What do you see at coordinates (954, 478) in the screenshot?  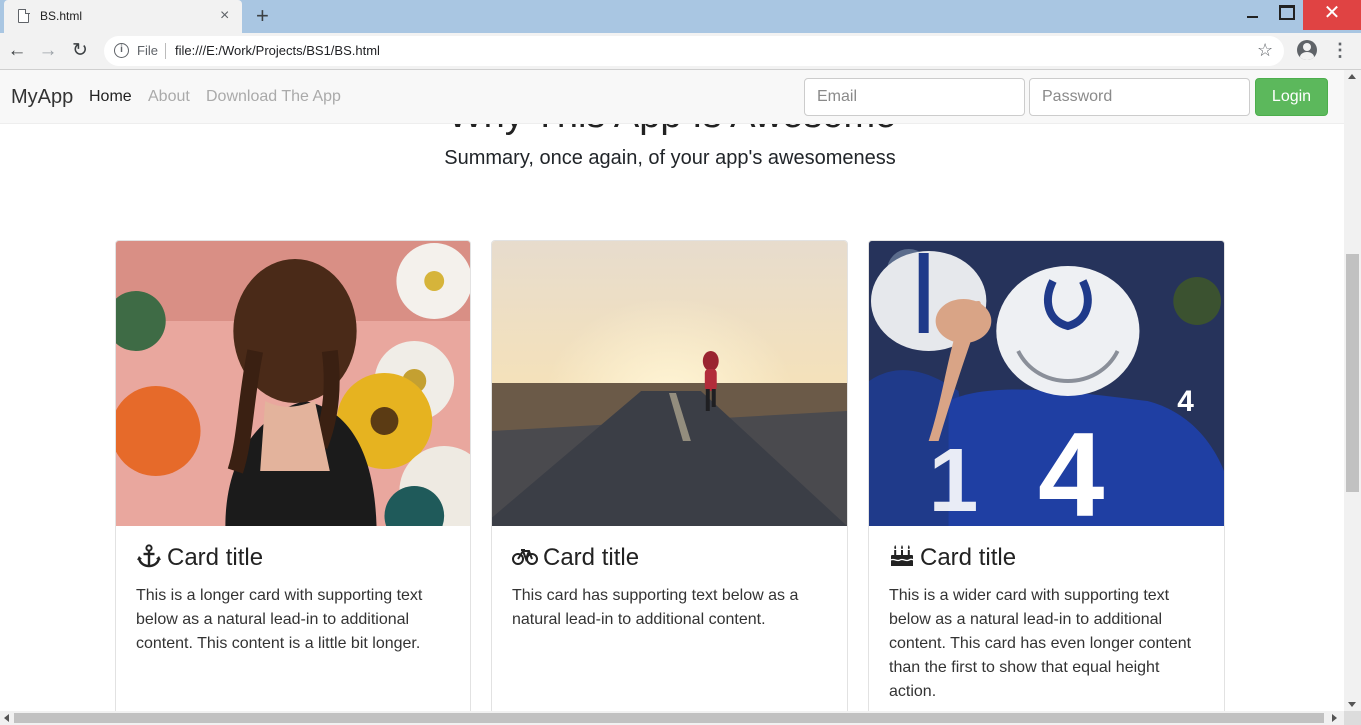 I see `svg-text: 1` at bounding box center [954, 478].